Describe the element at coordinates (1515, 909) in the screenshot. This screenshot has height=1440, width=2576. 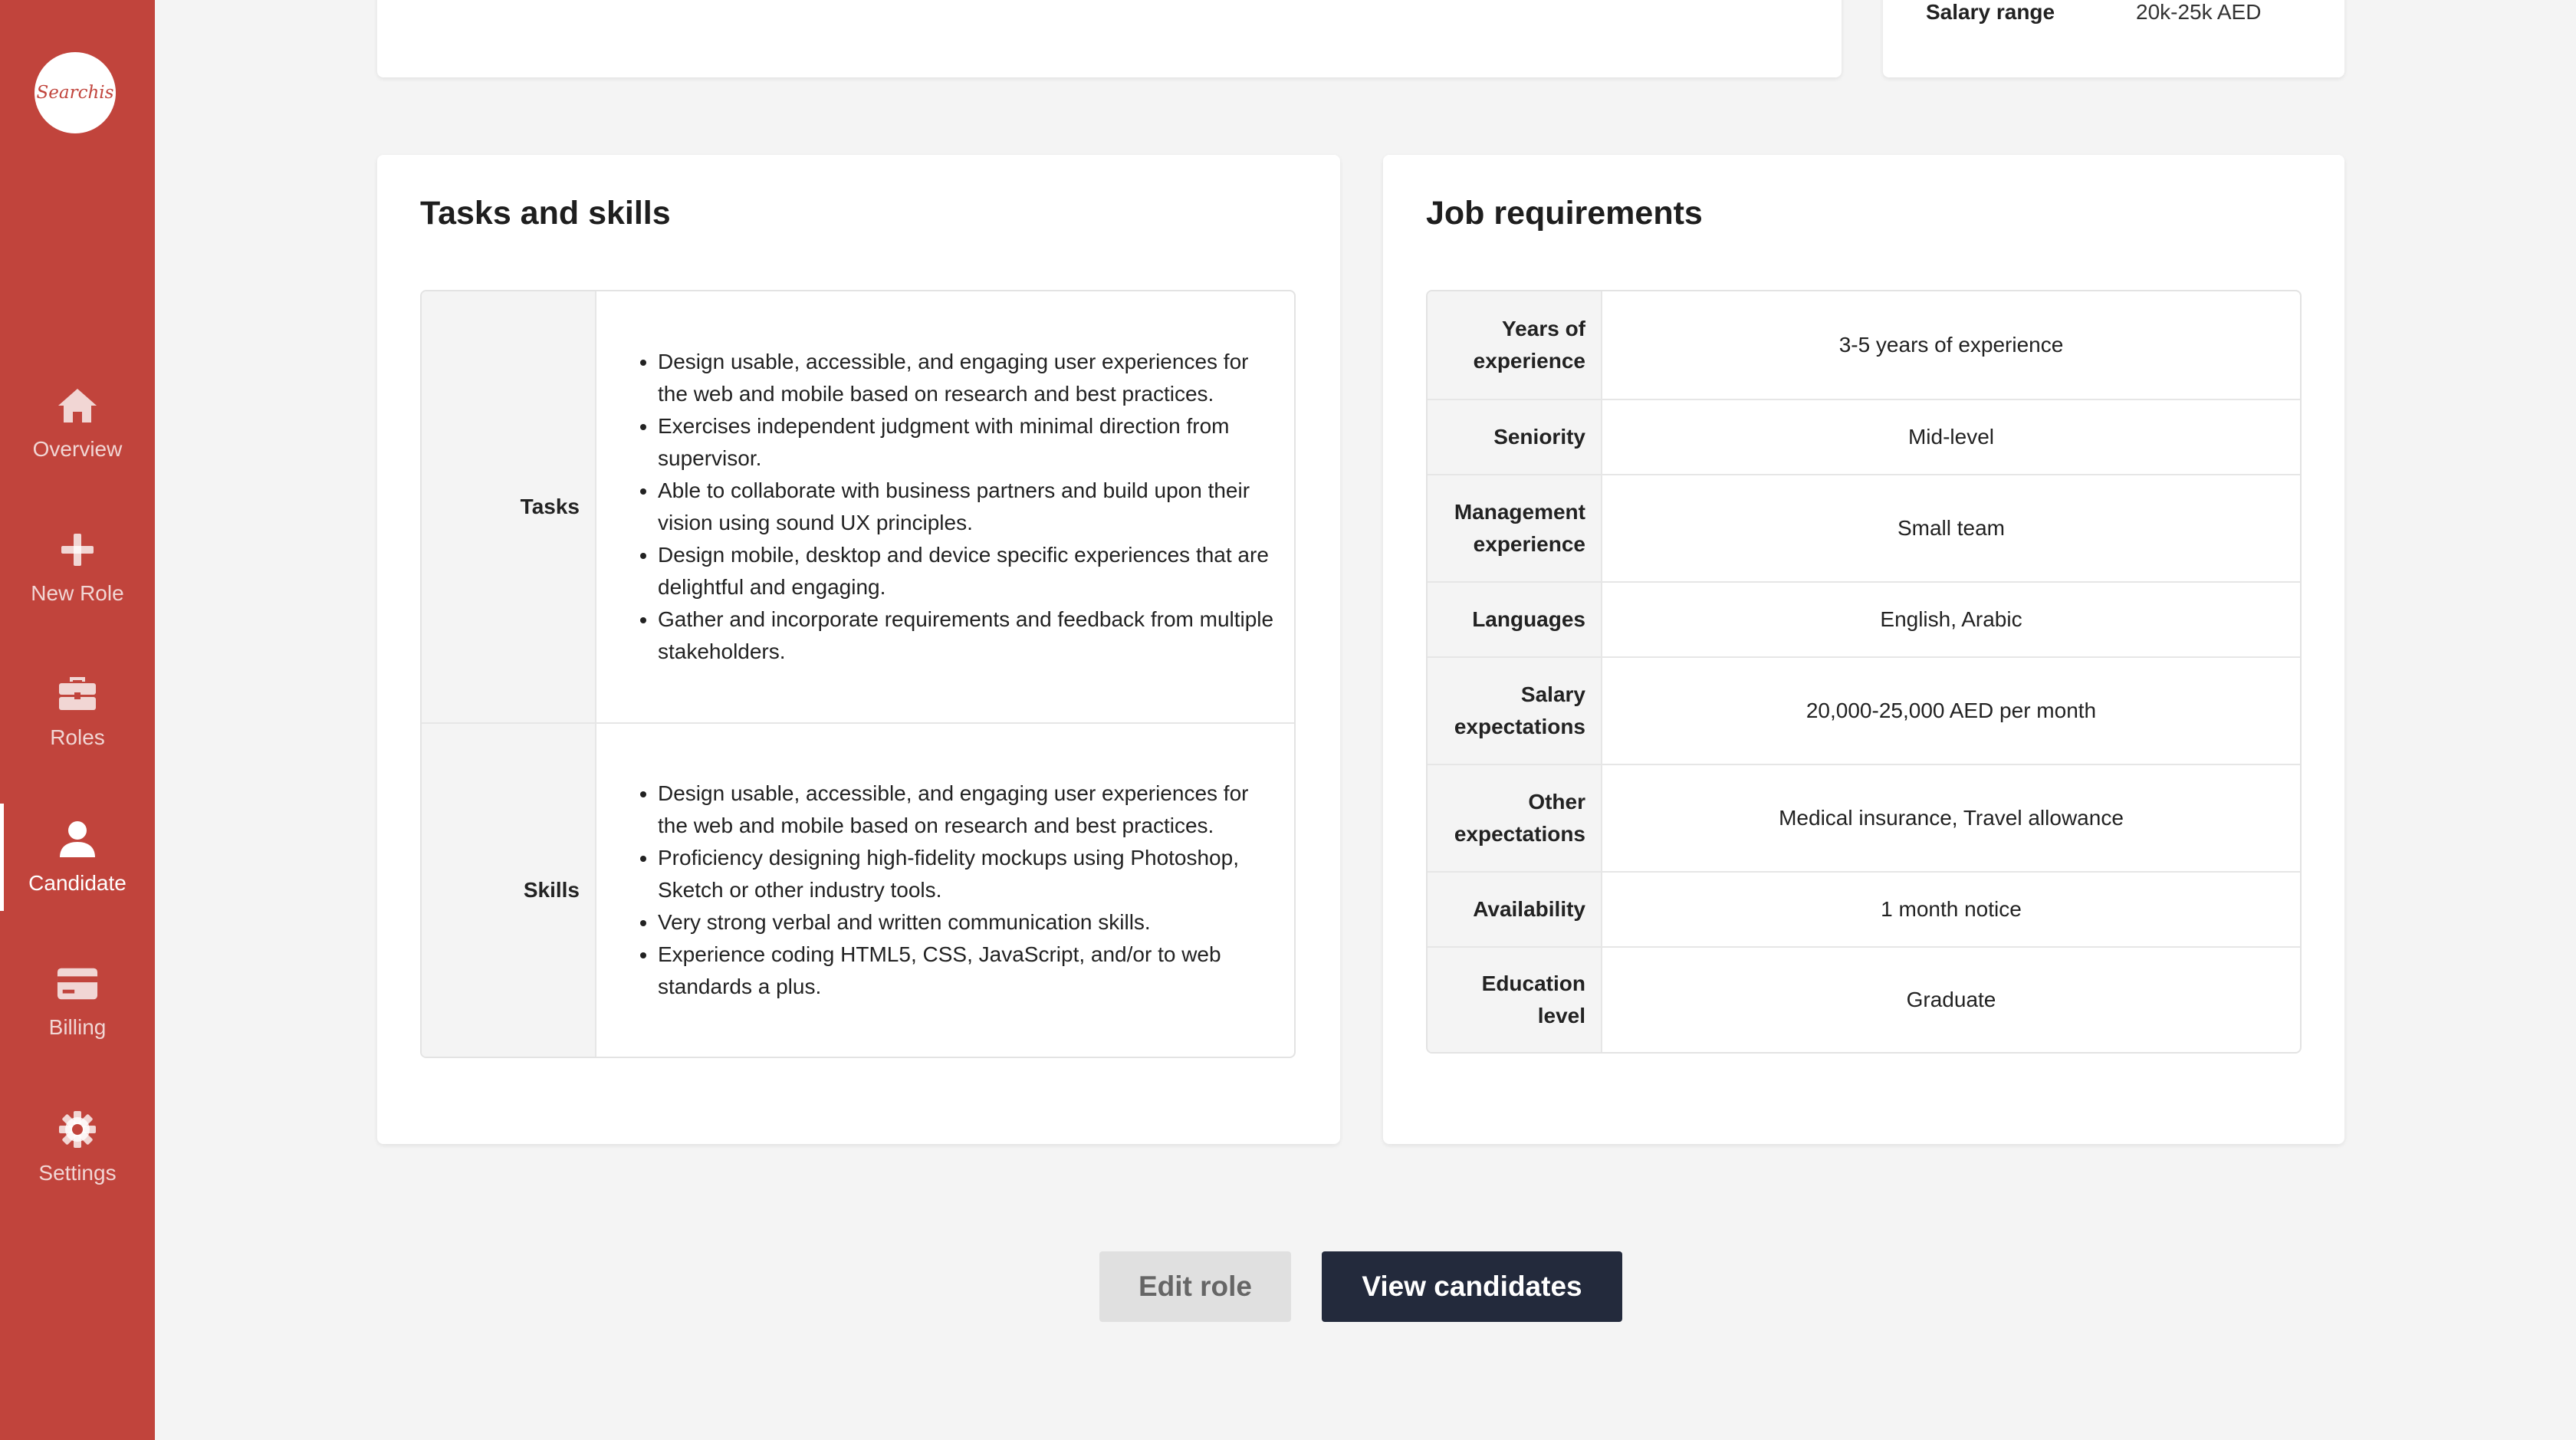
I see `row-label: Availability` at that location.